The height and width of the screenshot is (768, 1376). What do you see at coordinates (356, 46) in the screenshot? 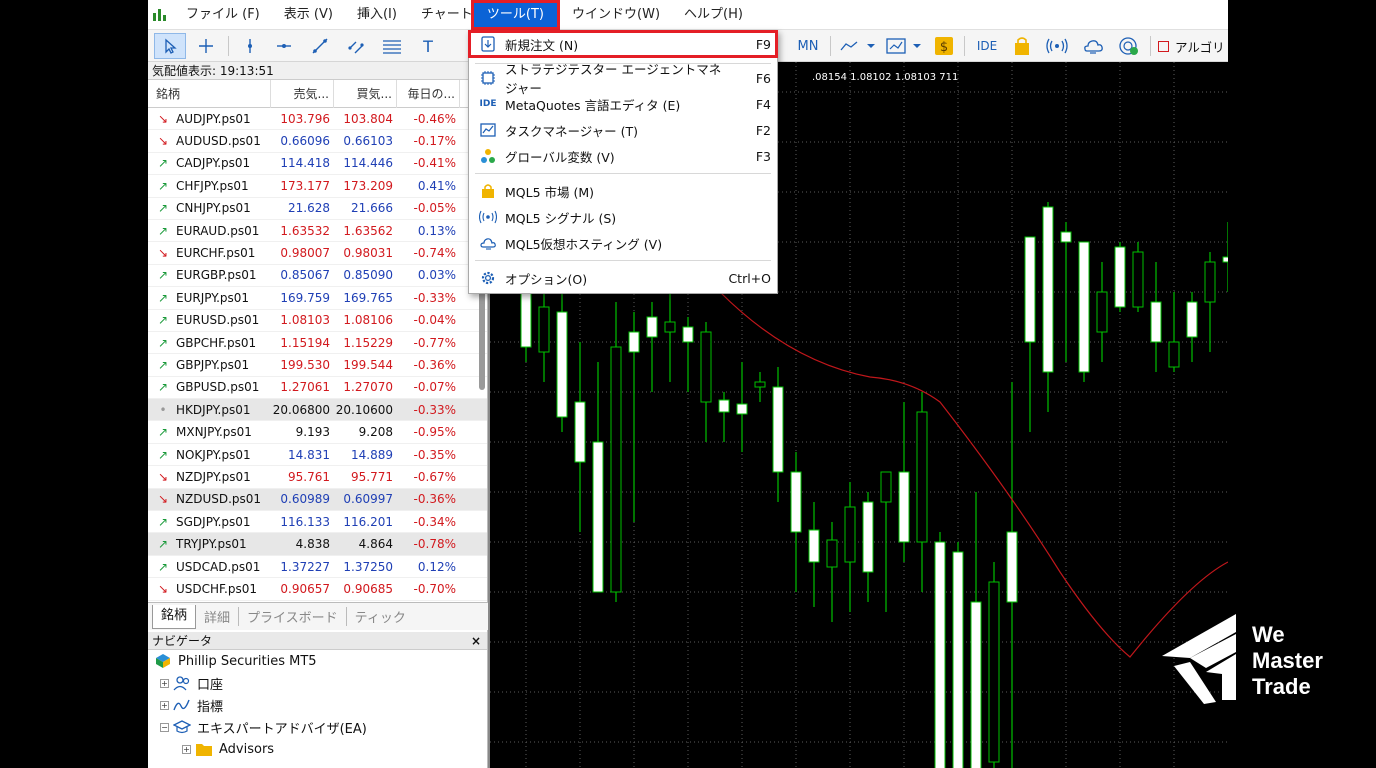
I see `channel-button` at bounding box center [356, 46].